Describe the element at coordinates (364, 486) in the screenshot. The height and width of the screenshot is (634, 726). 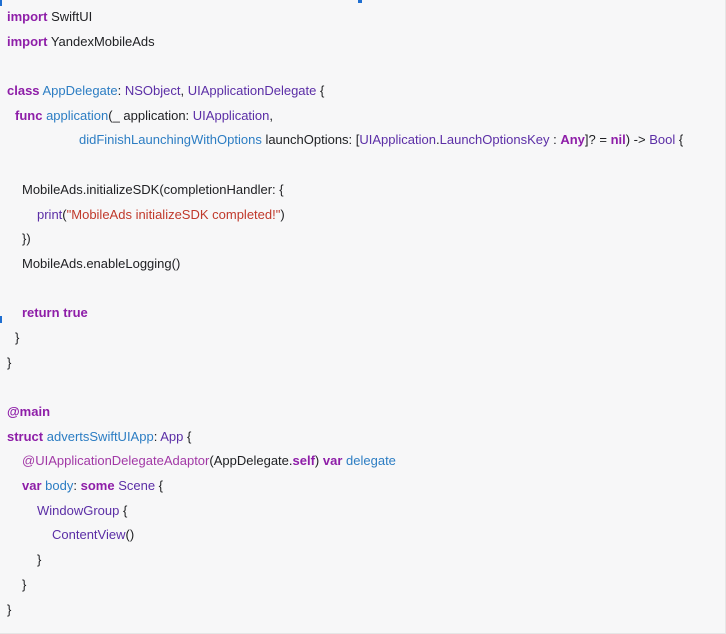
I see `code-line: var body: some Scene {` at that location.